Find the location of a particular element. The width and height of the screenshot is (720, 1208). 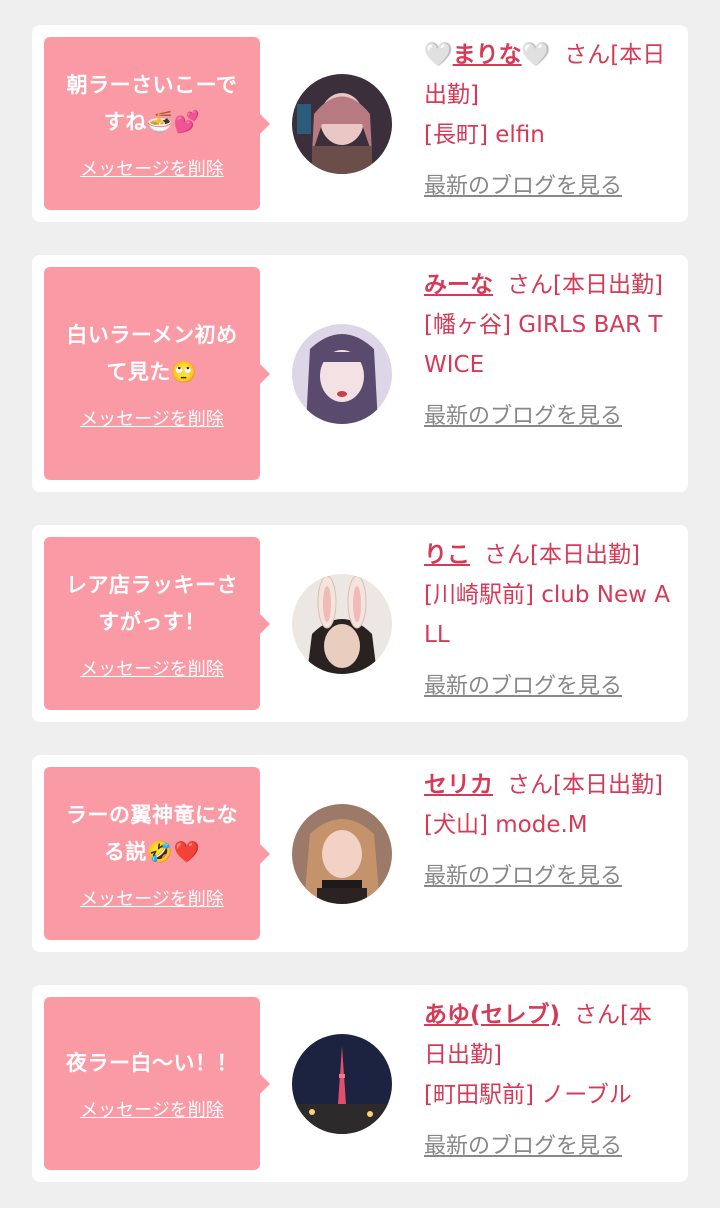

cast-name-link: 🤍まりな🤍 is located at coordinates (487, 55).